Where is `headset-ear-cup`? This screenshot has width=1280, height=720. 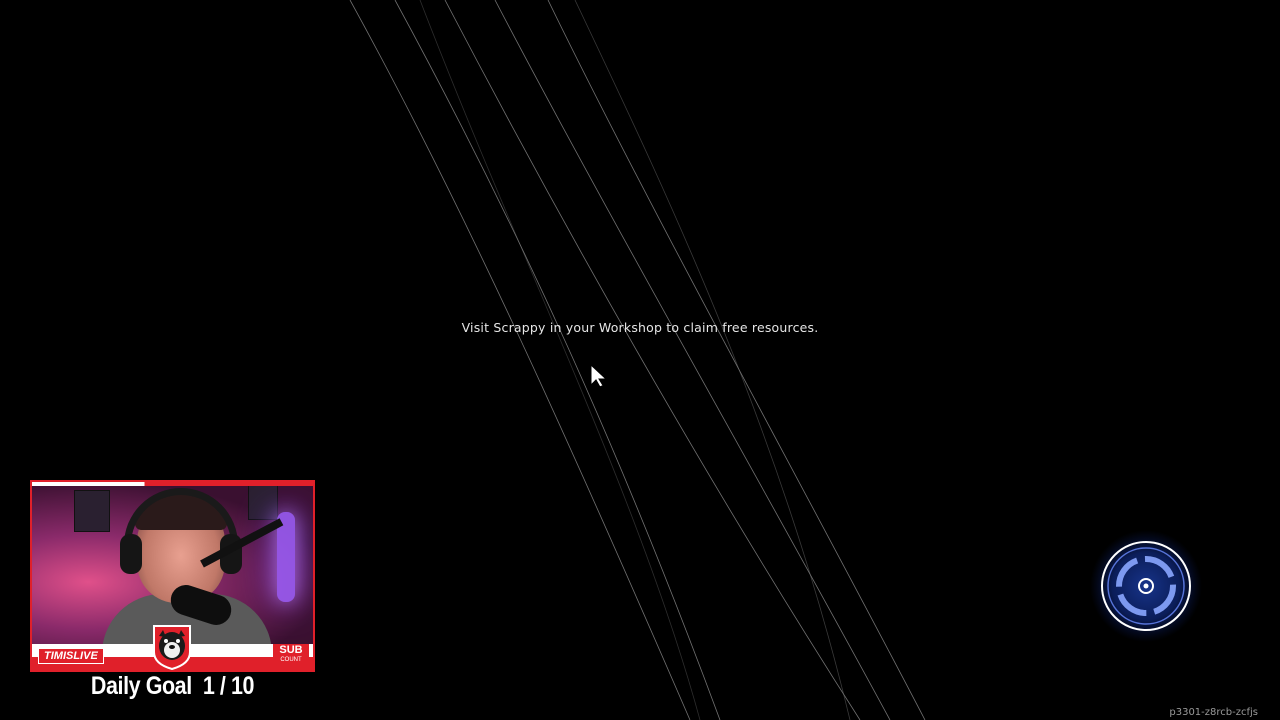
headset-ear-cup is located at coordinates (131, 554).